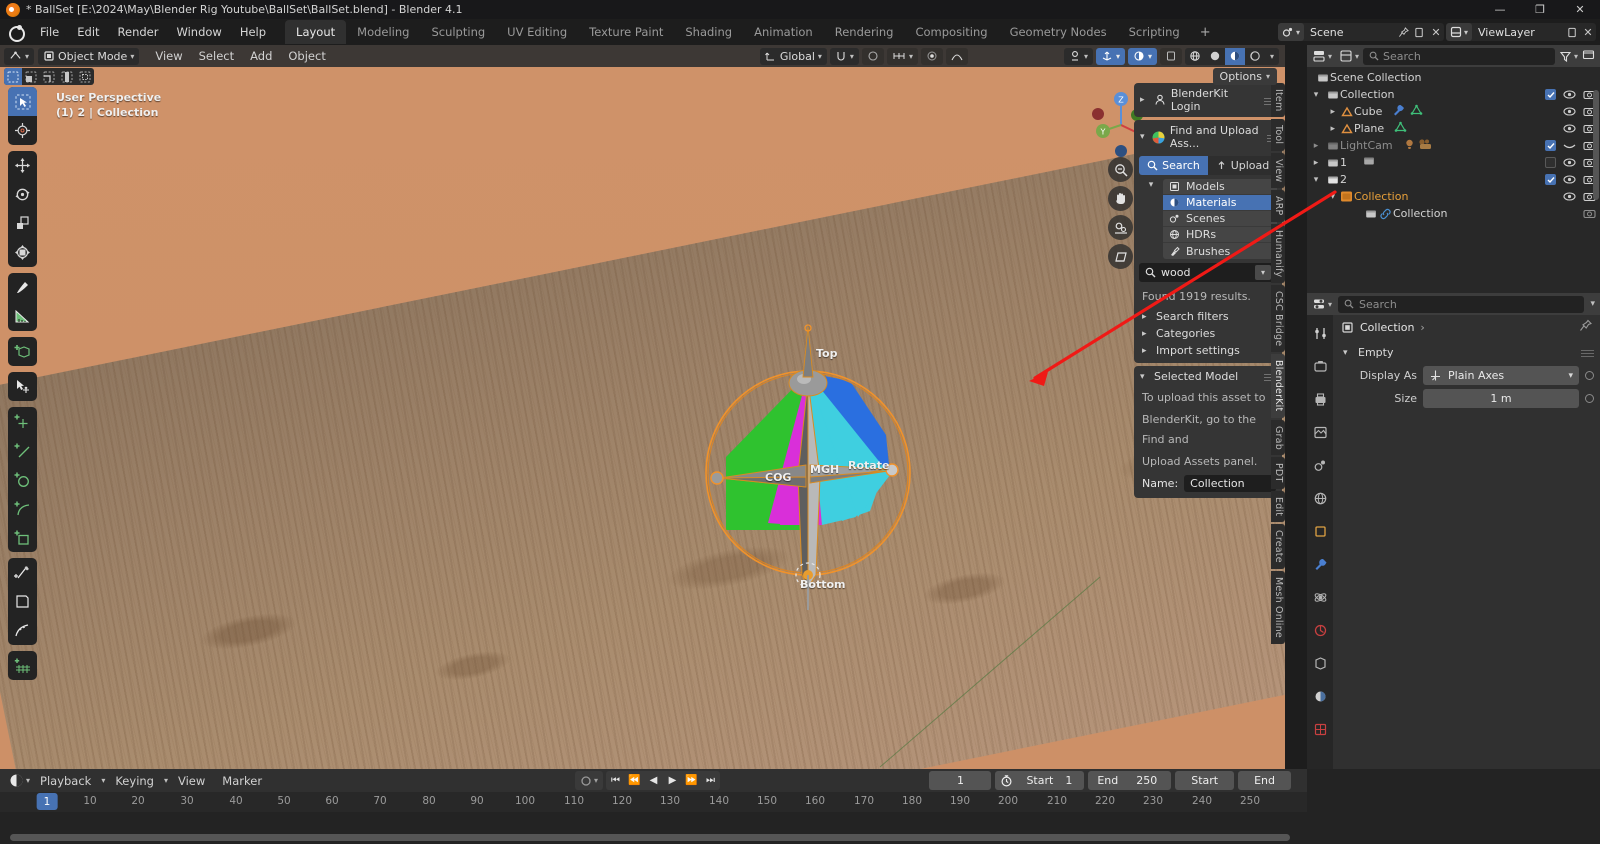 This screenshot has width=1600, height=844. I want to click on shading-rendered-button, so click(1255, 56).